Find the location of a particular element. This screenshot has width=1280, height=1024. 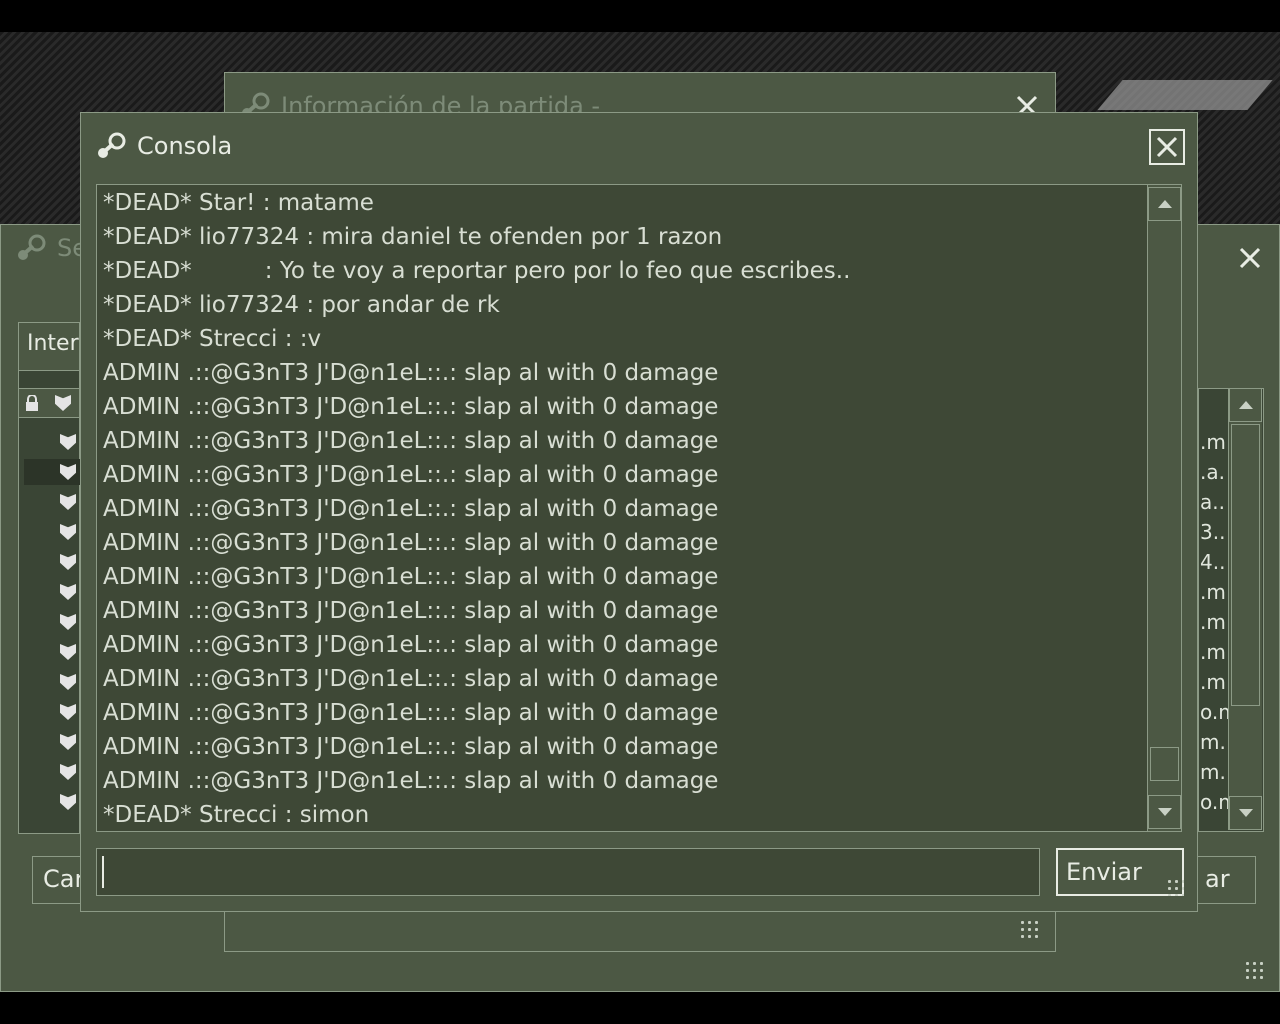

console-title-text: Consola is located at coordinates (185, 146).